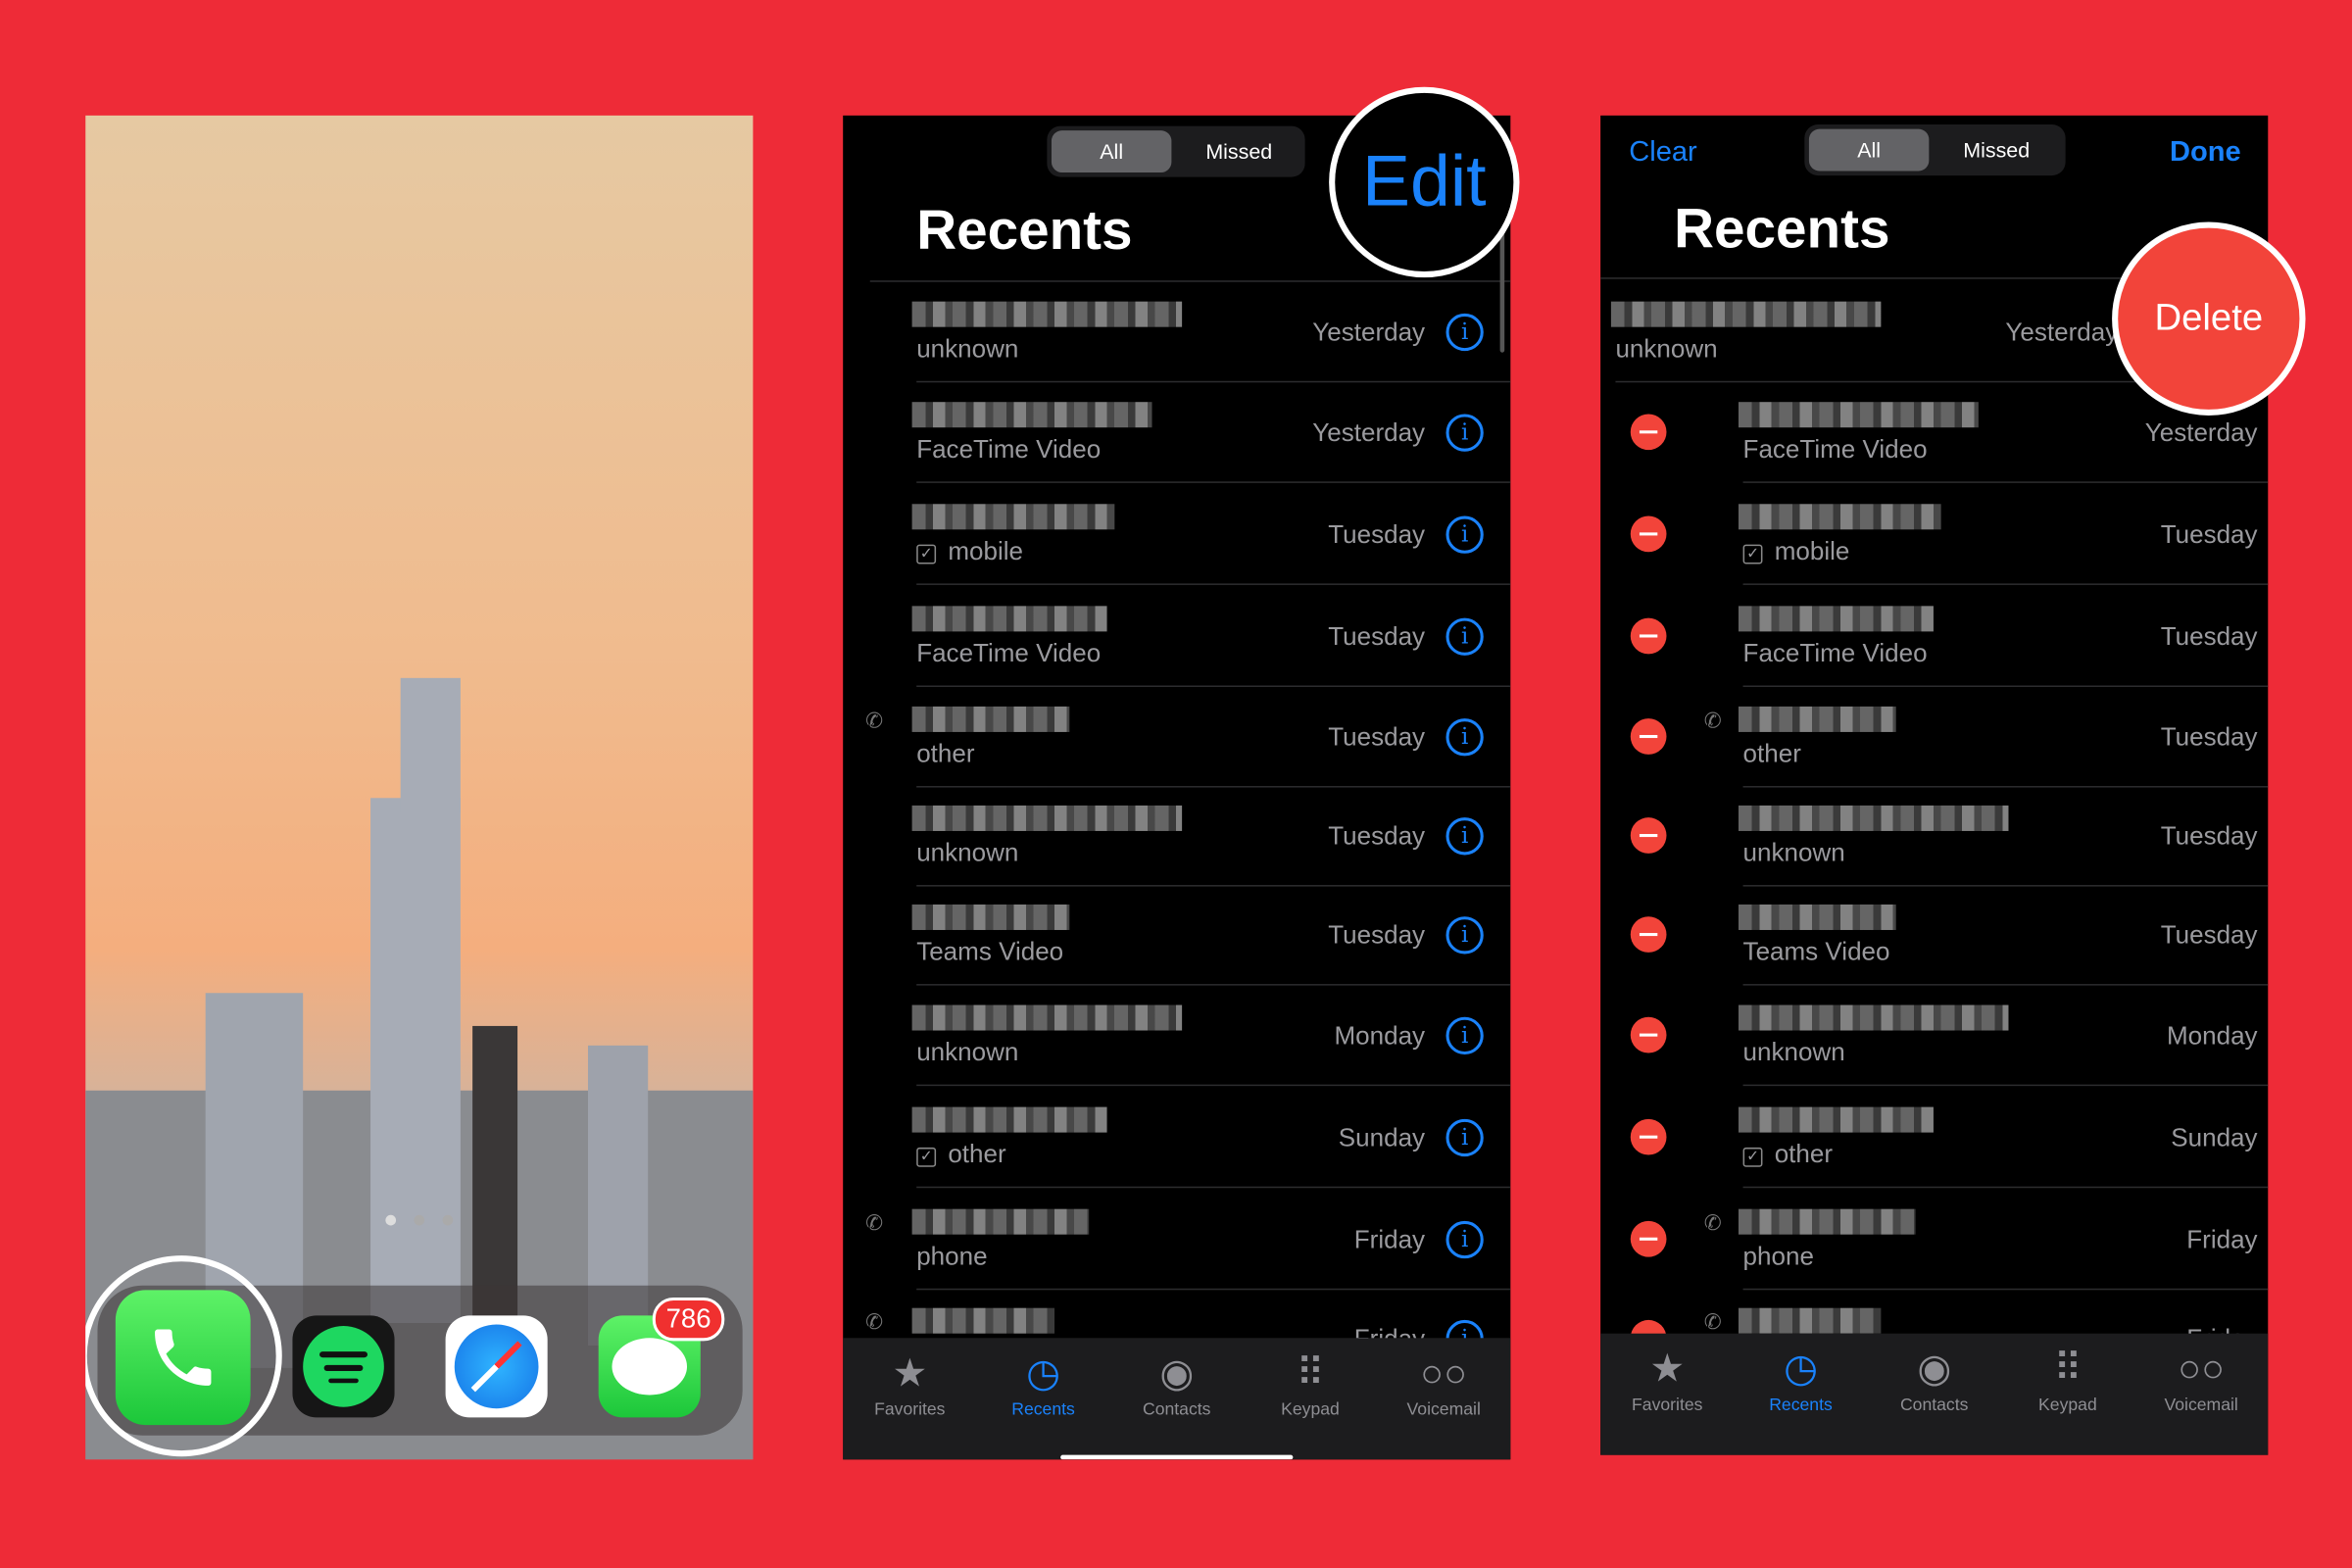 The image size is (2352, 1568). What do you see at coordinates (1934, 534) in the screenshot?
I see `call-row: ✓ mobile Tuesday` at bounding box center [1934, 534].